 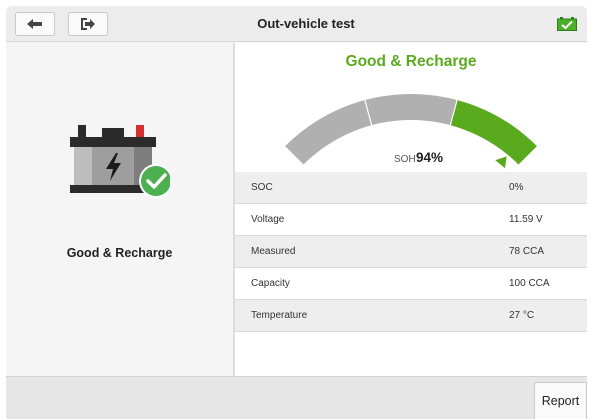 What do you see at coordinates (411, 188) in the screenshot?
I see `table-row: SOC 0%` at bounding box center [411, 188].